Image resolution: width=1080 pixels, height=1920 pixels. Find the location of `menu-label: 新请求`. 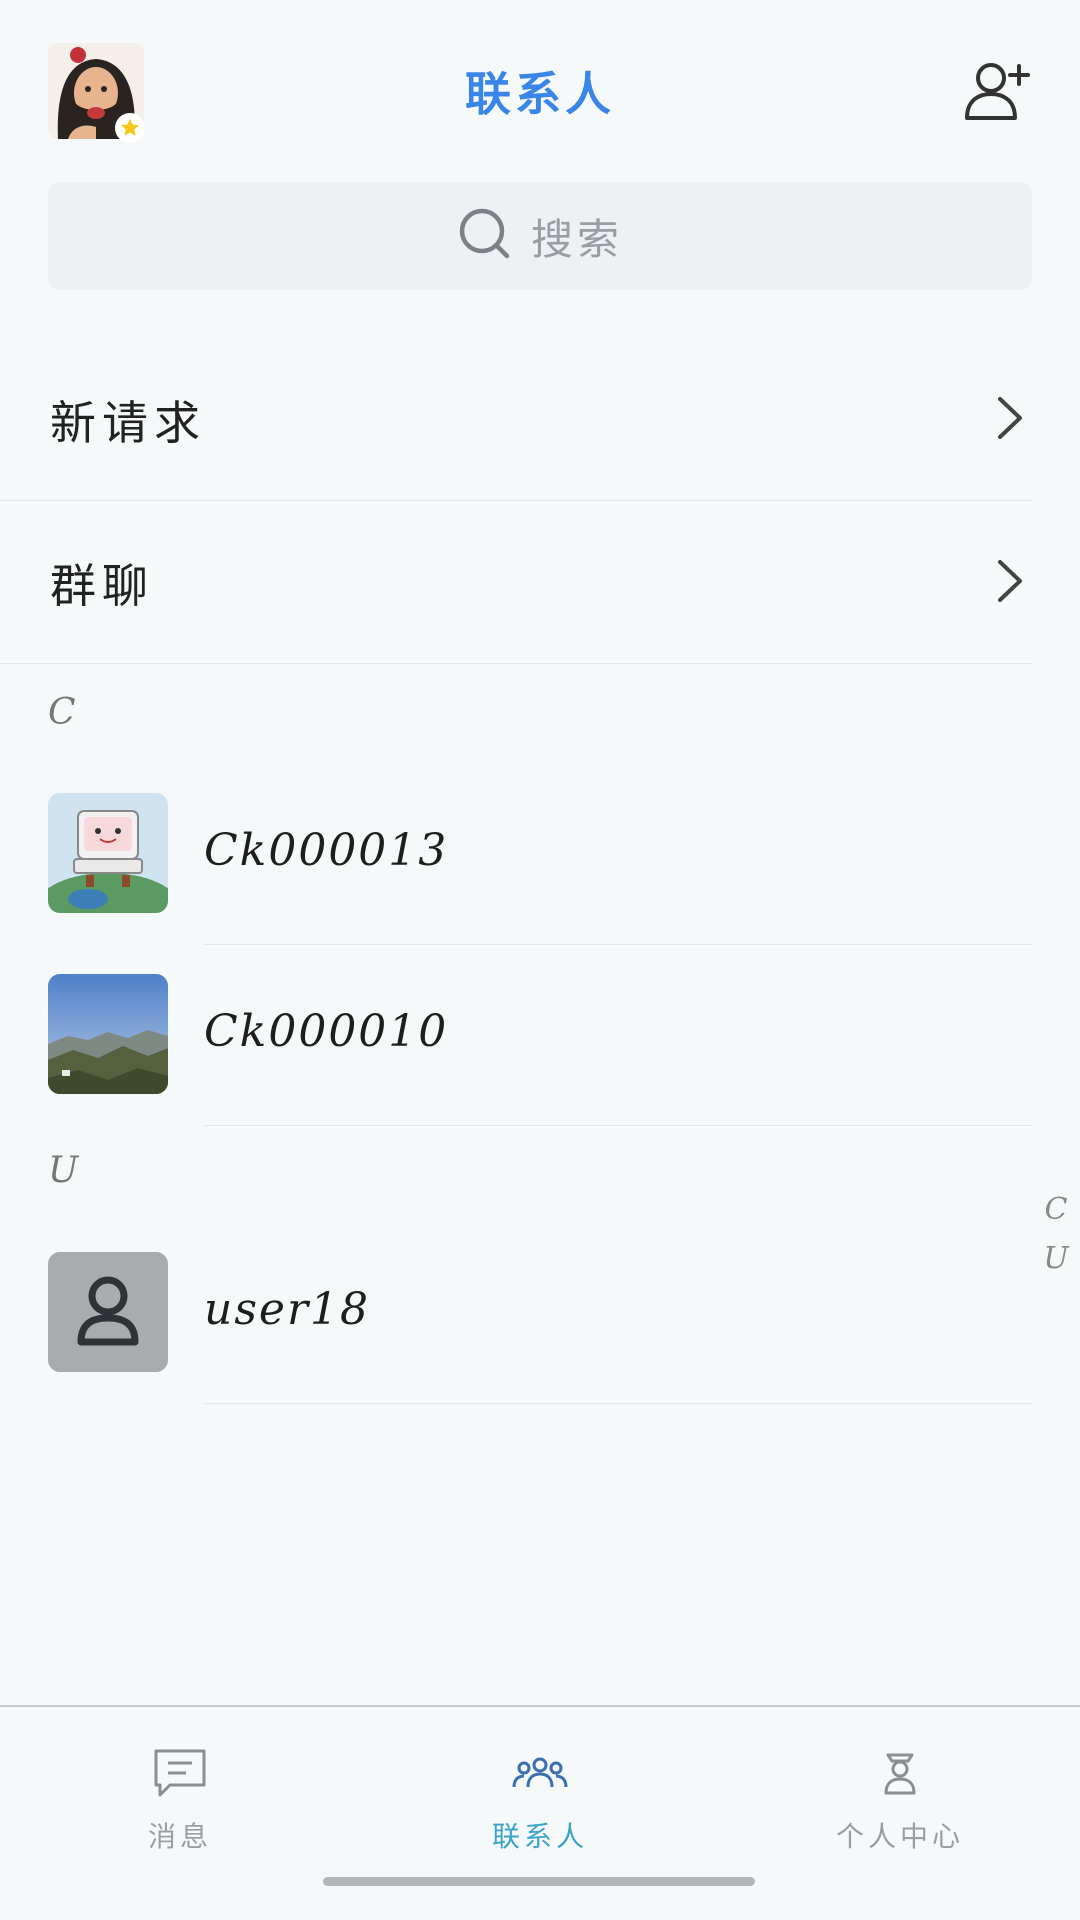

menu-label: 新请求 is located at coordinates (128, 422).